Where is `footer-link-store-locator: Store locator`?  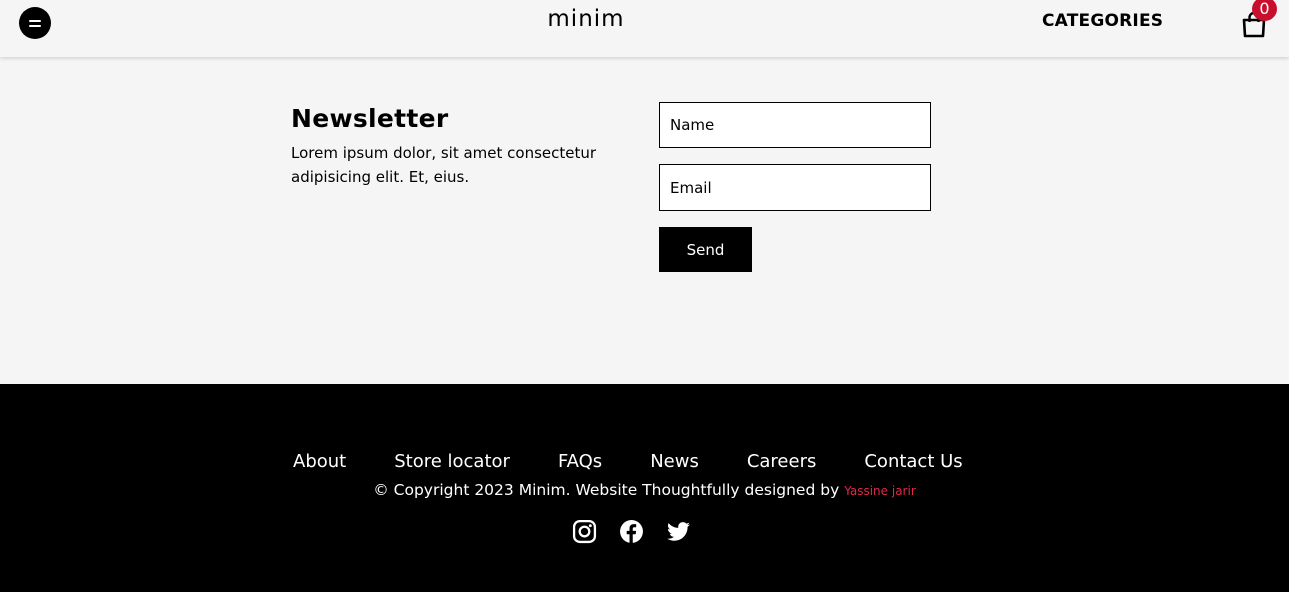
footer-link-store-locator: Store locator is located at coordinates (452, 461).